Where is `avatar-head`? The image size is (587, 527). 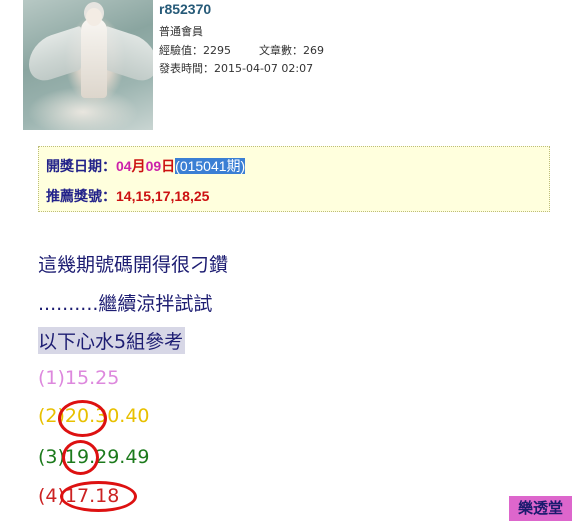
avatar-head is located at coordinates (94, 17).